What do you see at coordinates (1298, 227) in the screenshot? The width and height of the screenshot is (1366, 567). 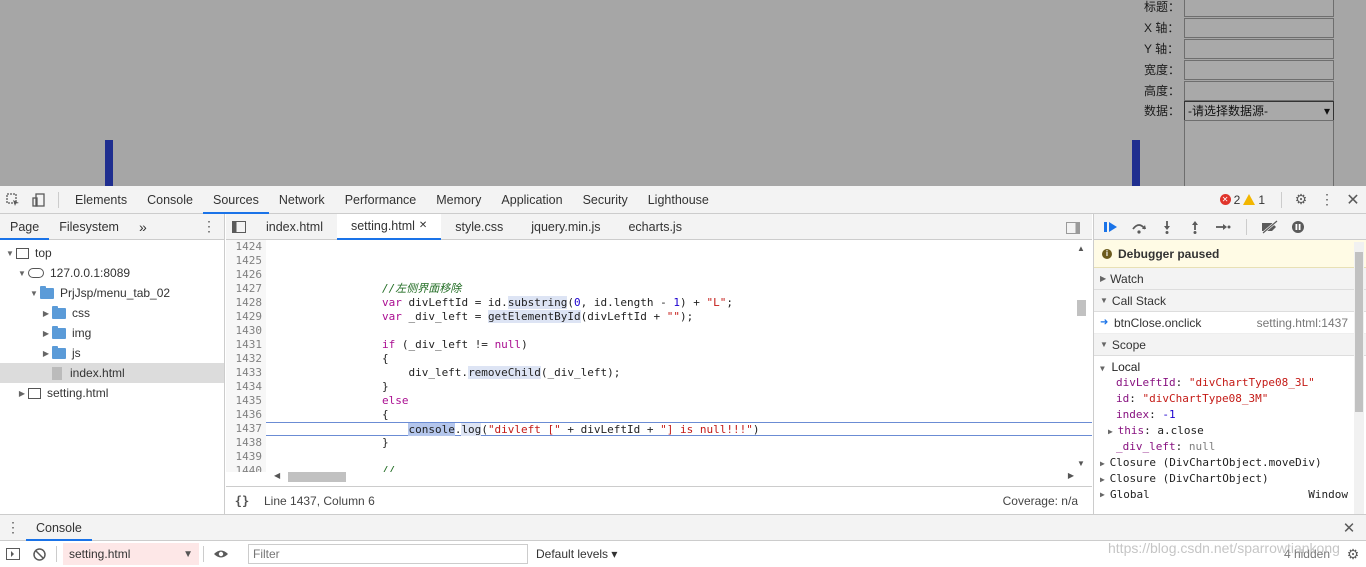 I see `pause-on-exceptions-icon` at bounding box center [1298, 227].